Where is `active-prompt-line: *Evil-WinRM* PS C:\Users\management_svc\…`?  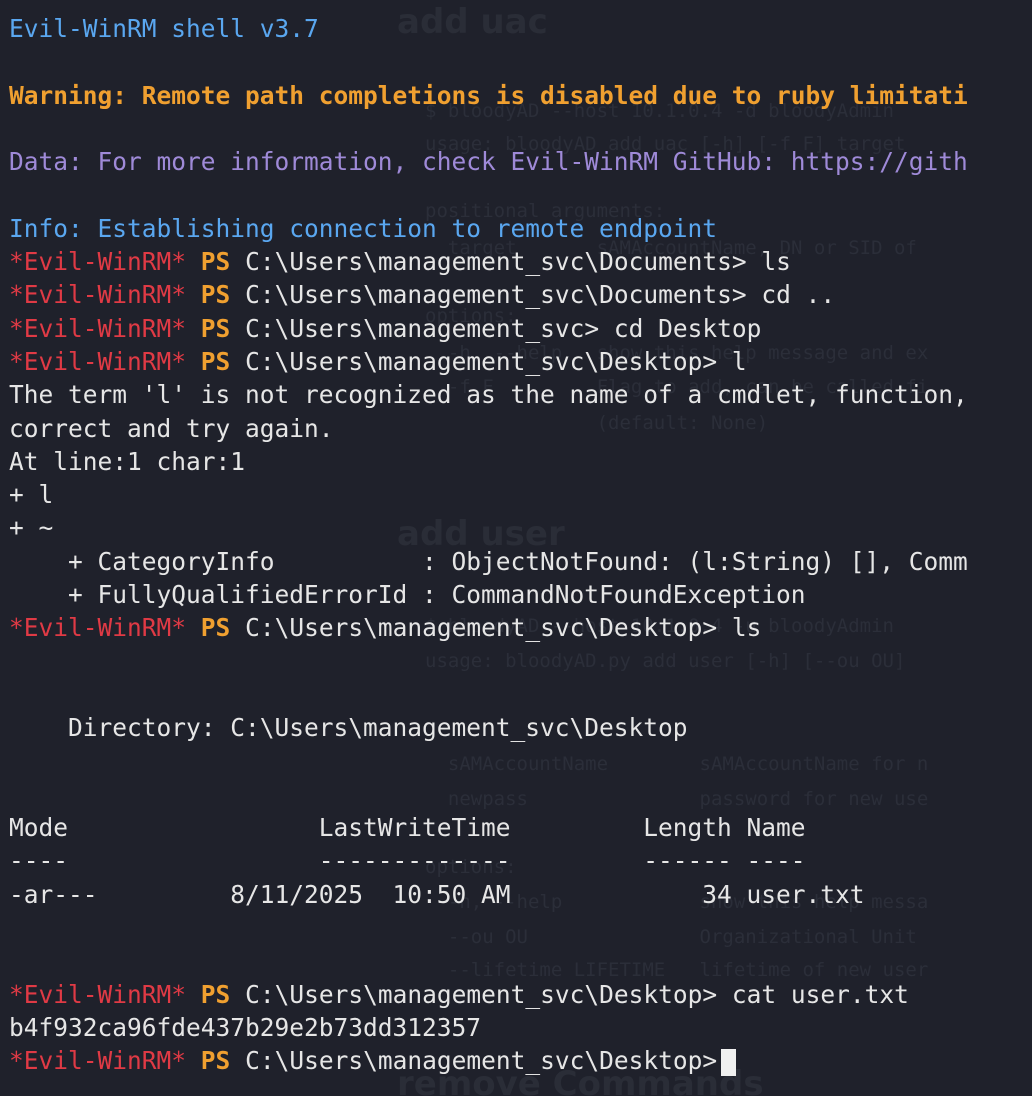
active-prompt-line: *Evil-WinRM* PS C:\Users\management_svc\… is located at coordinates (520, 1060).